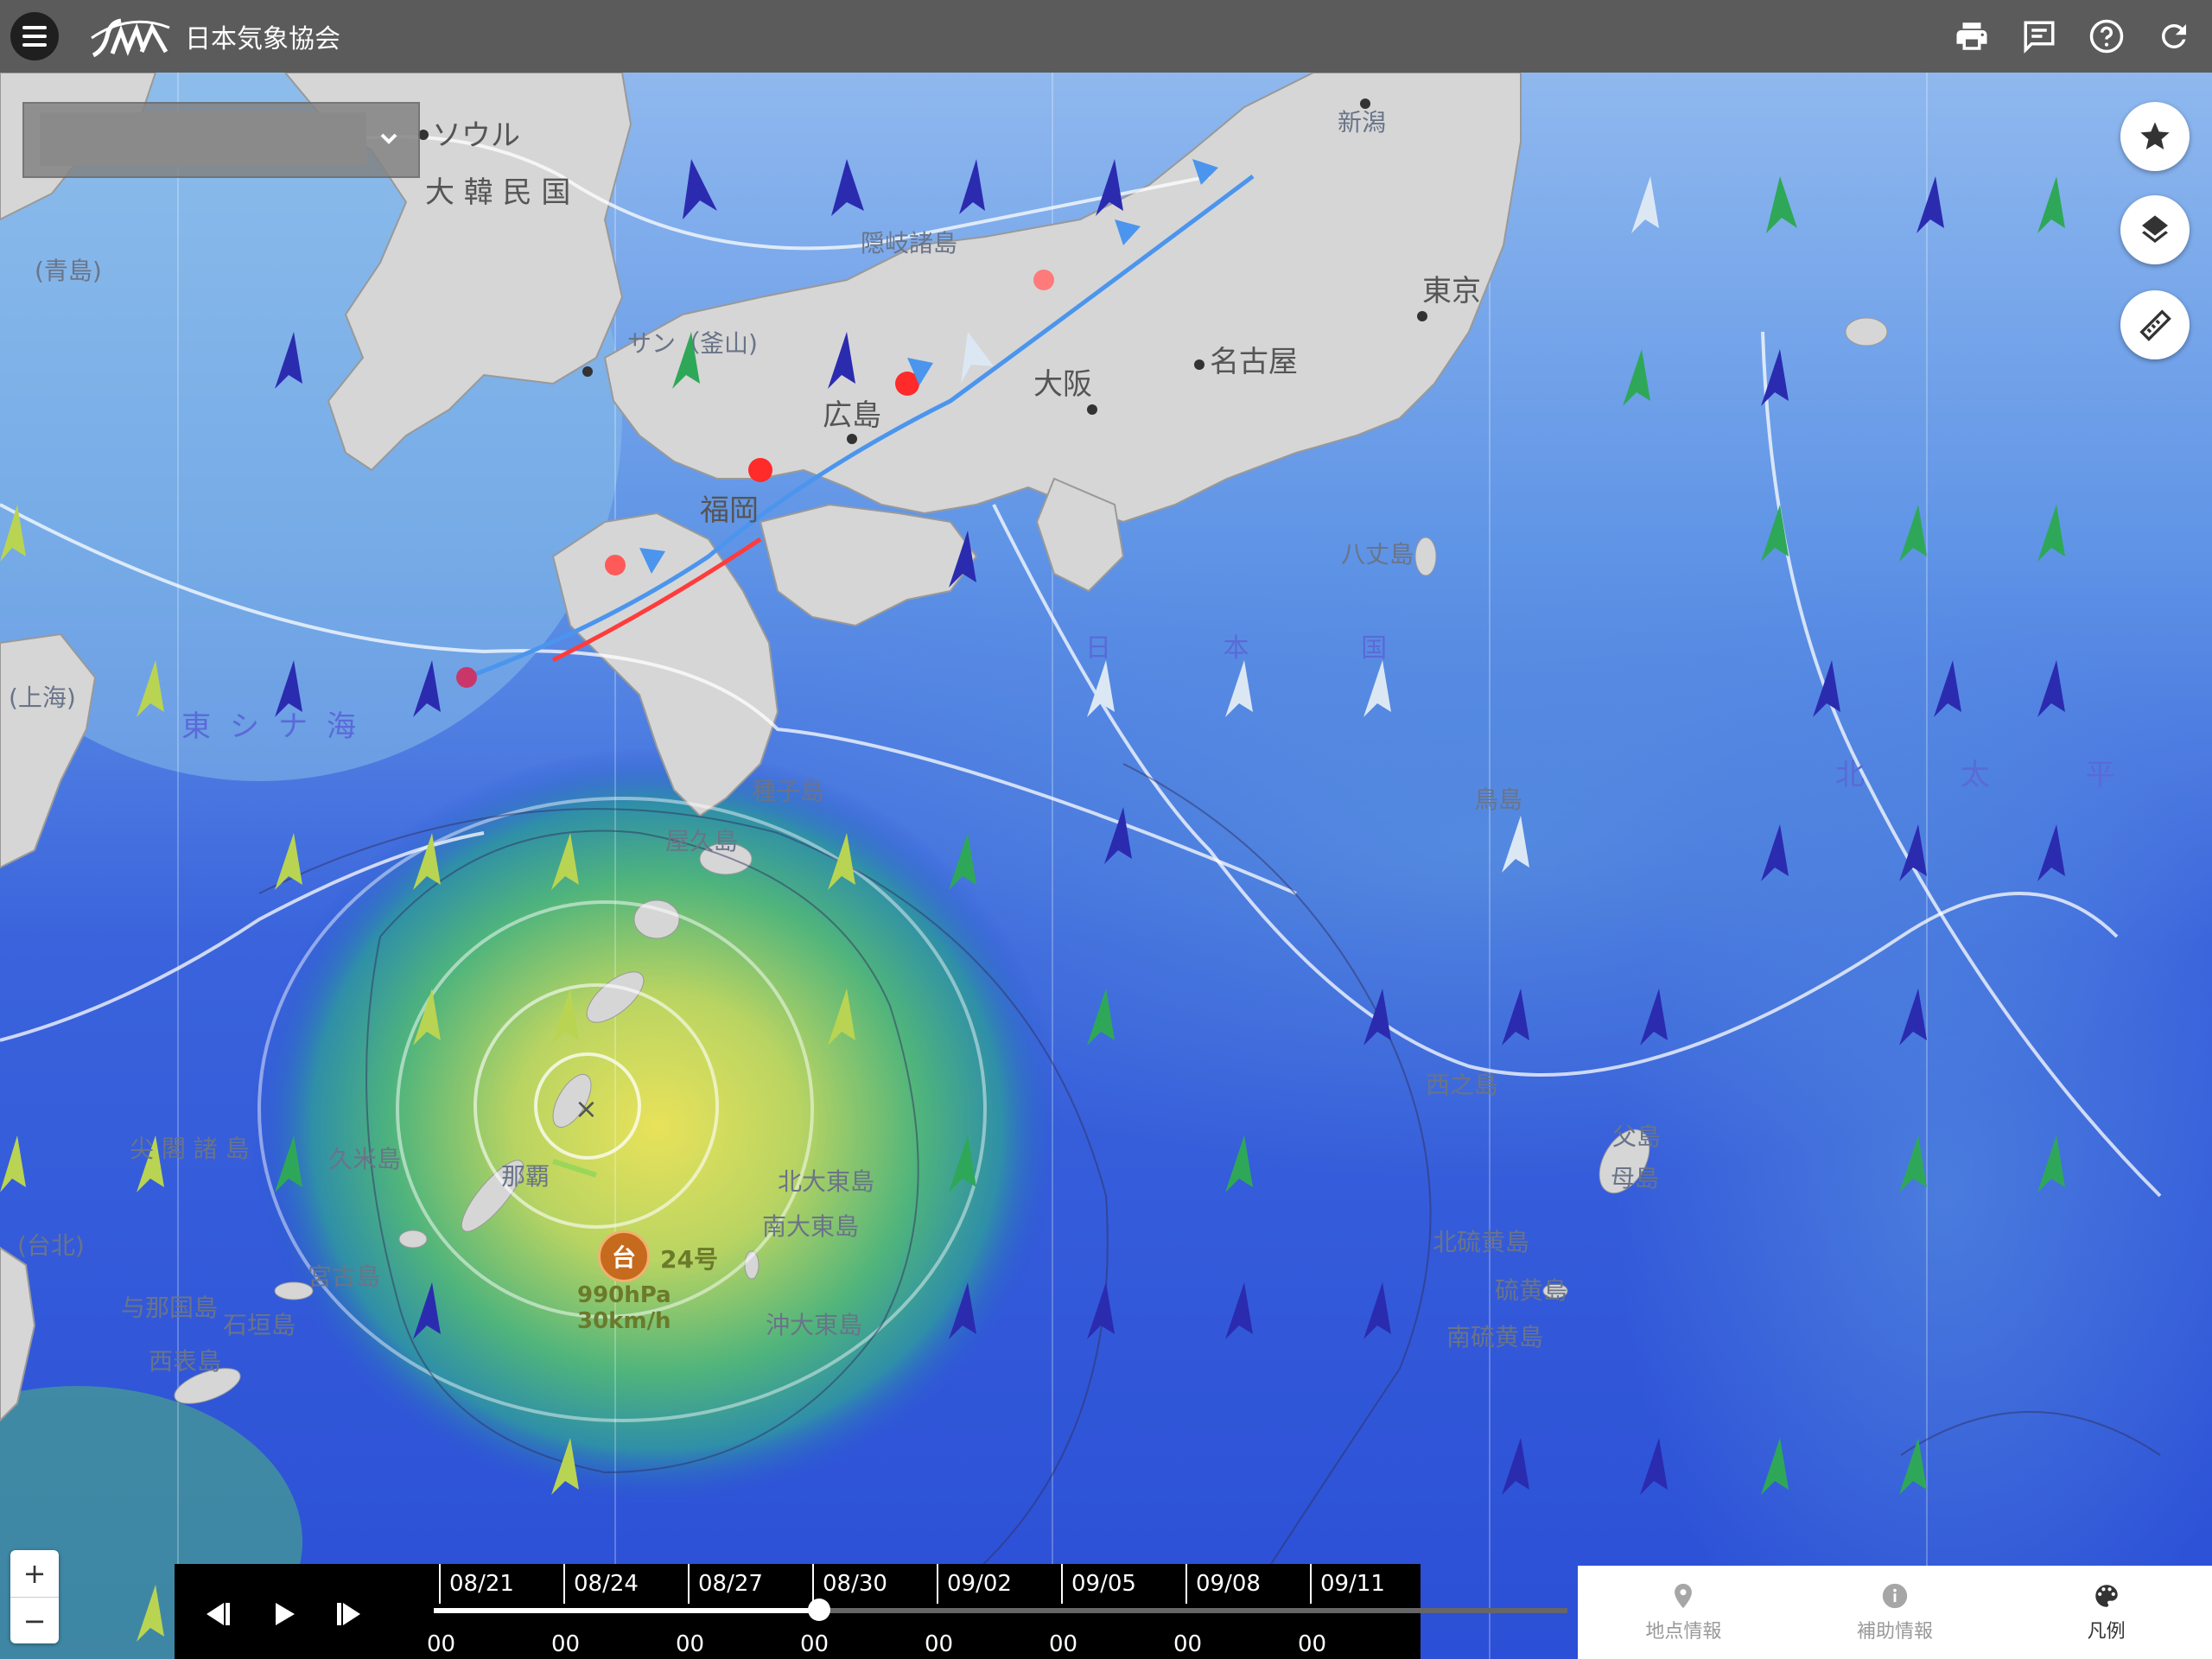 Image resolution: width=2212 pixels, height=1659 pixels. Describe the element at coordinates (1103, 1584) in the screenshot. I see `timeline-day: 09/05` at that location.